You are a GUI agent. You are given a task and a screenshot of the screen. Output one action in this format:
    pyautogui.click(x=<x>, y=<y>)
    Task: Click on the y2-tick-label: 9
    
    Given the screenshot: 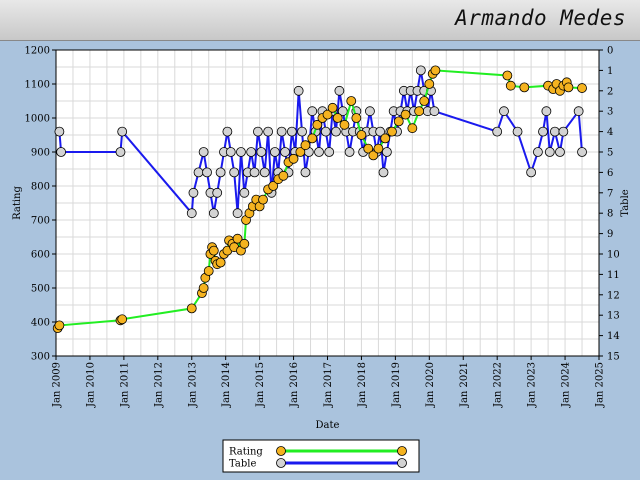 What is the action you would take?
    pyautogui.click(x=610, y=234)
    